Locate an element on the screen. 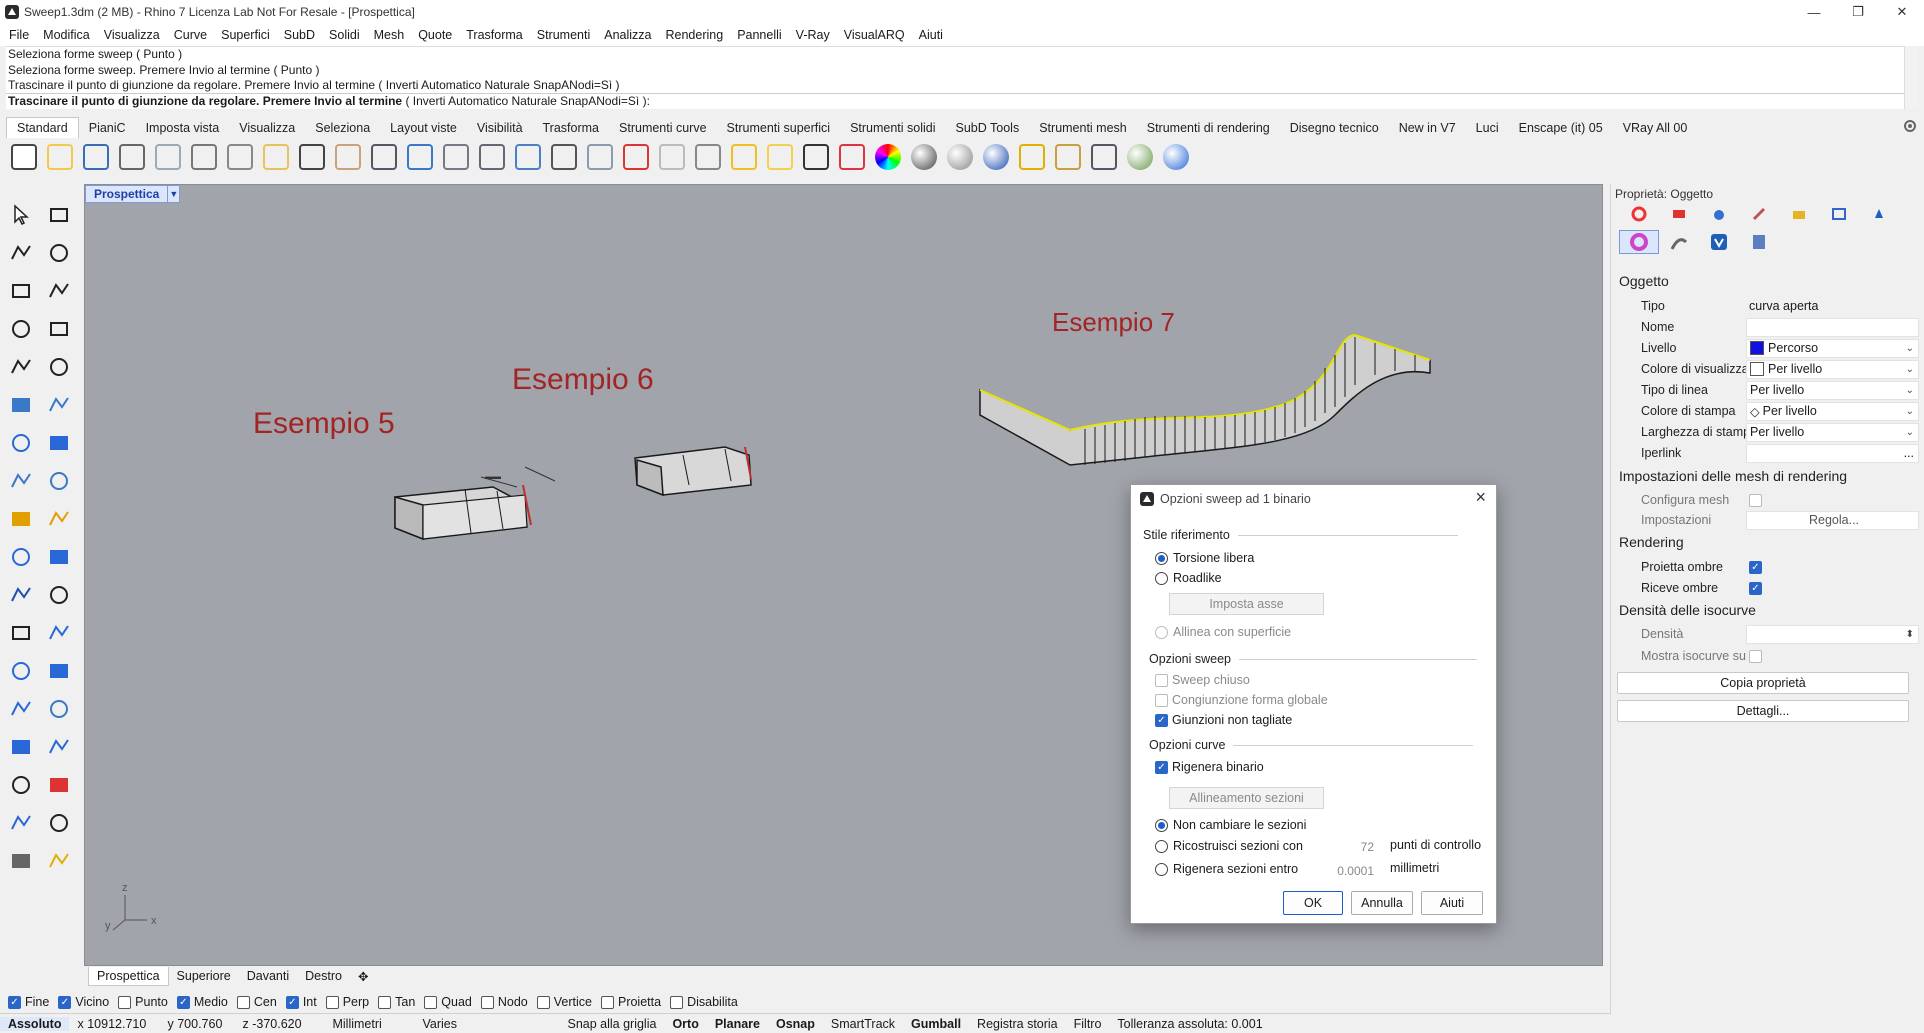 This screenshot has height=1033, width=1924. material-ball-icon is located at coordinates (924, 157).